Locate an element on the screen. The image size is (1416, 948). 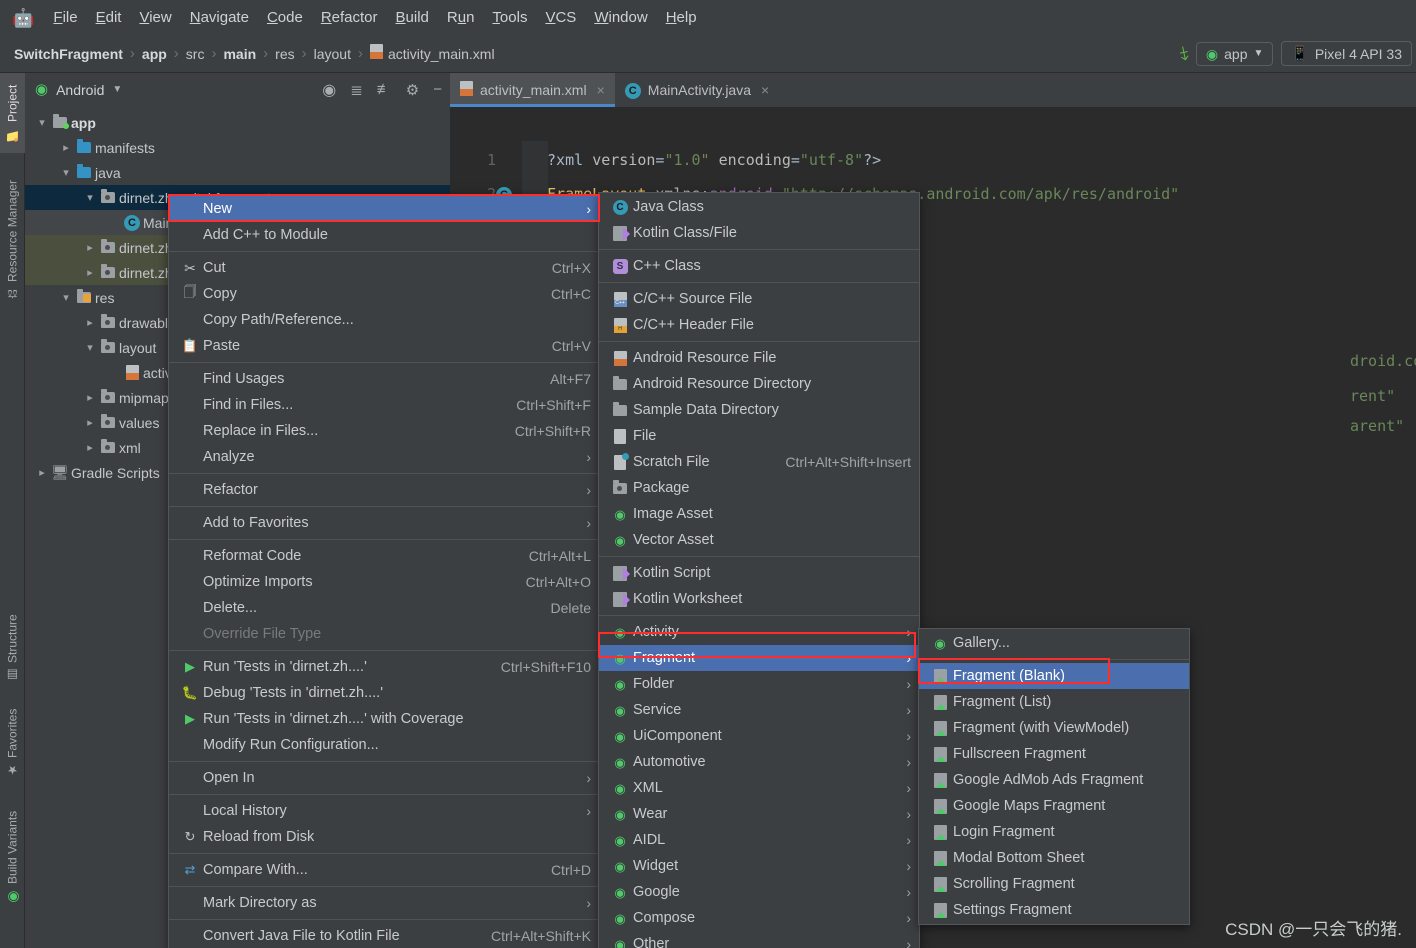
menubar-item-tools: Tools is located at coordinates (509, 17).